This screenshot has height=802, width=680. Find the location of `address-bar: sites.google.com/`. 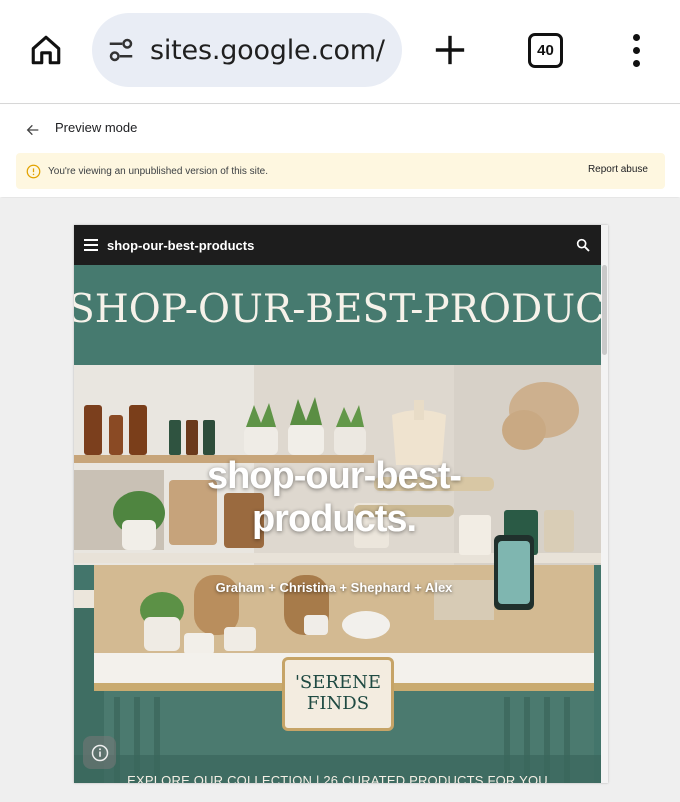

address-bar: sites.google.com/ is located at coordinates (247, 50).